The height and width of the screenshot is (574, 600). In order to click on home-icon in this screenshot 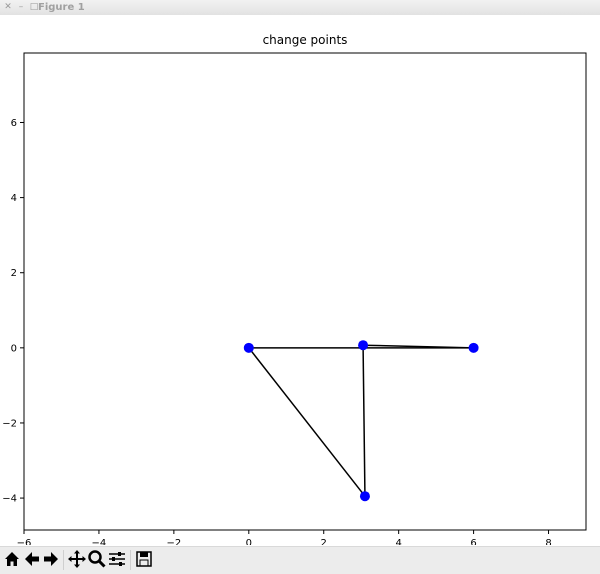, I will do `click(12, 559)`.